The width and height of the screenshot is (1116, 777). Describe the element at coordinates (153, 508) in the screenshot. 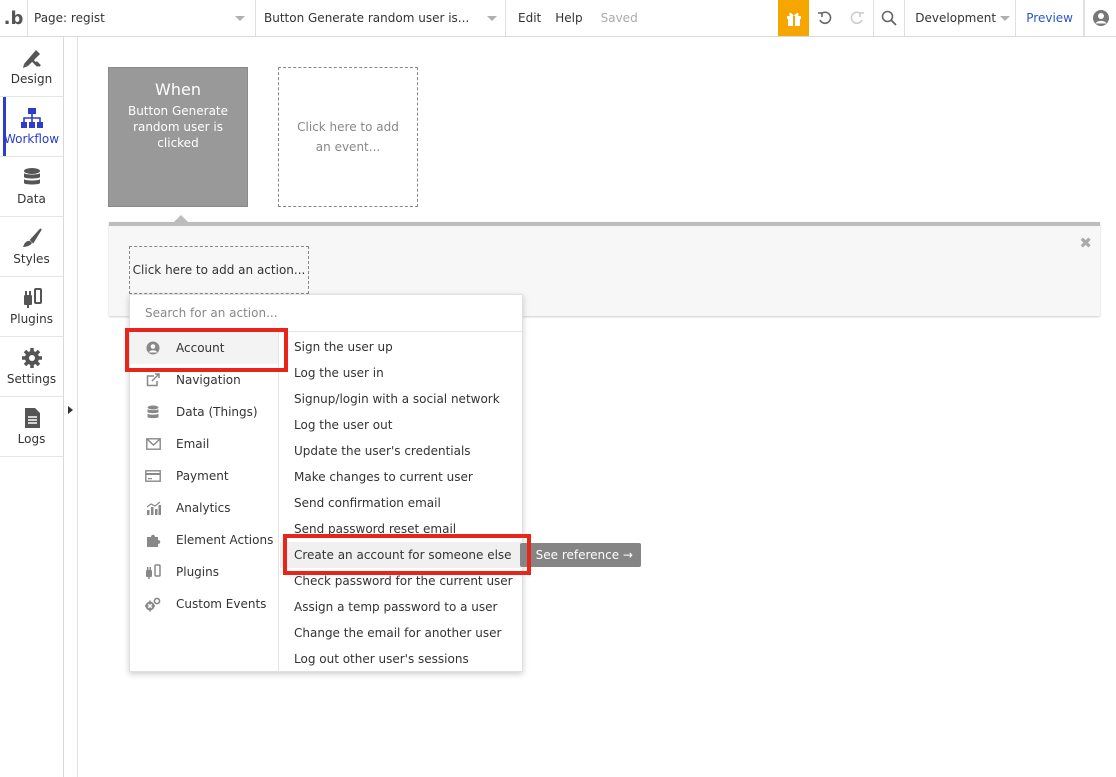

I see `bar-chart-icon` at that location.